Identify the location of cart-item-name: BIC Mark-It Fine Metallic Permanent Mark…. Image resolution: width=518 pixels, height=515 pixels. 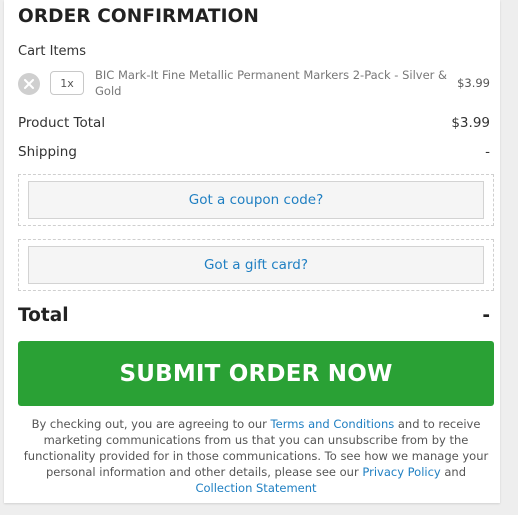
(271, 83).